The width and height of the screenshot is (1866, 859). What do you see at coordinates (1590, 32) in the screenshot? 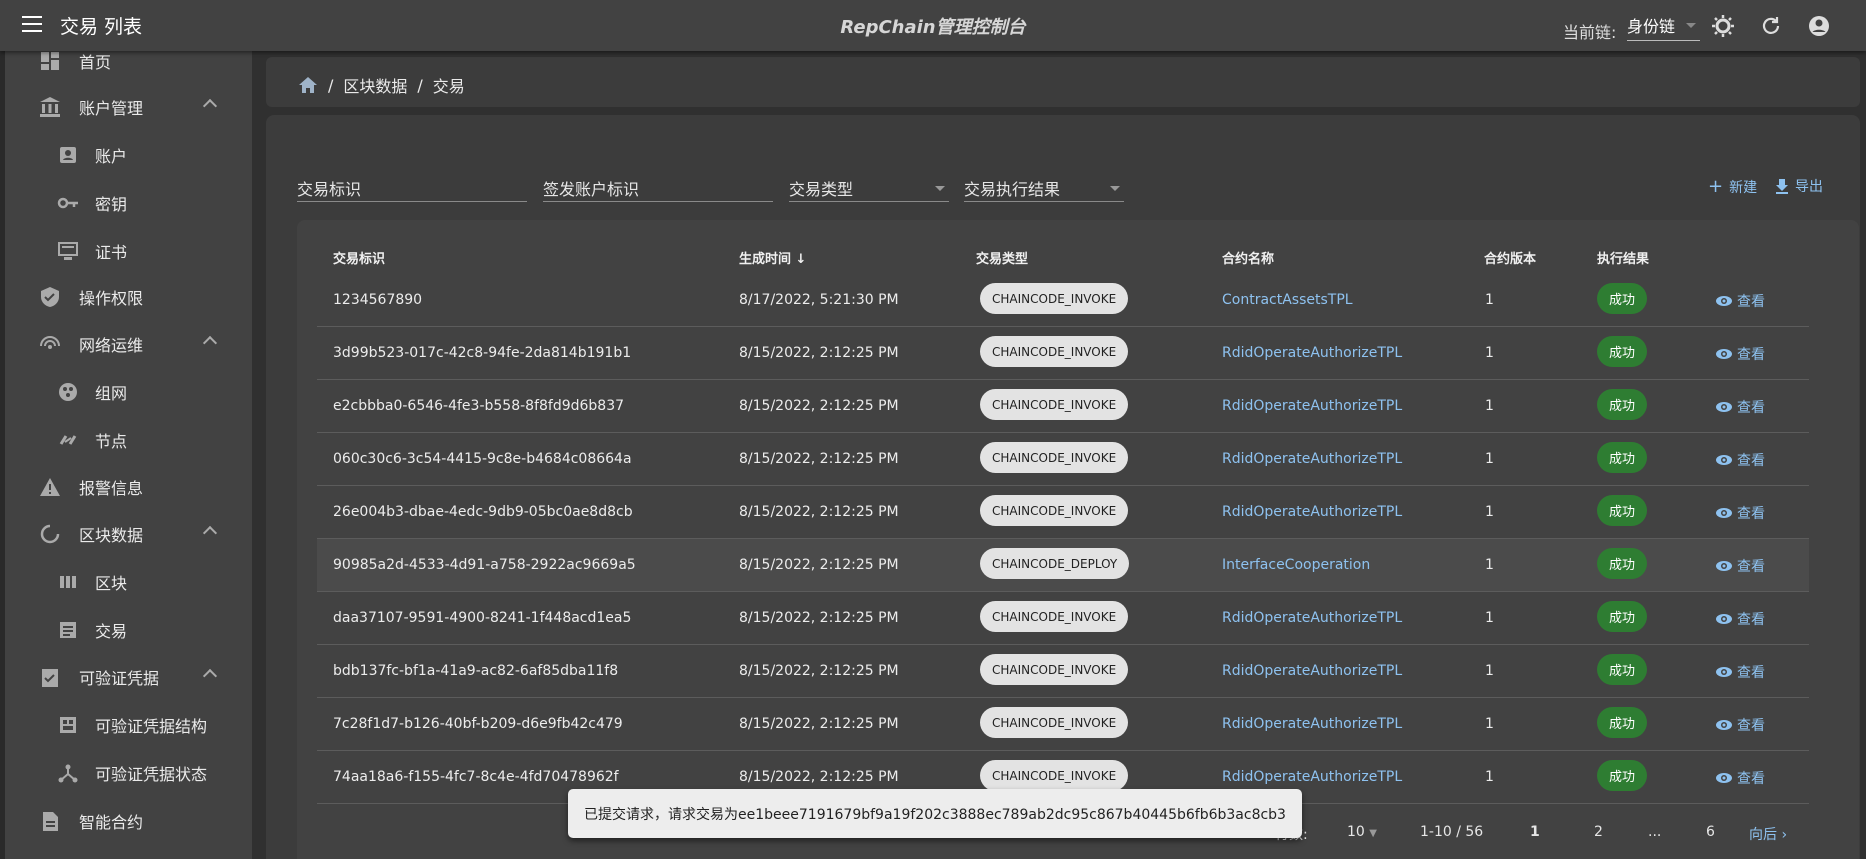
I see `chain-label: 当前链:` at bounding box center [1590, 32].